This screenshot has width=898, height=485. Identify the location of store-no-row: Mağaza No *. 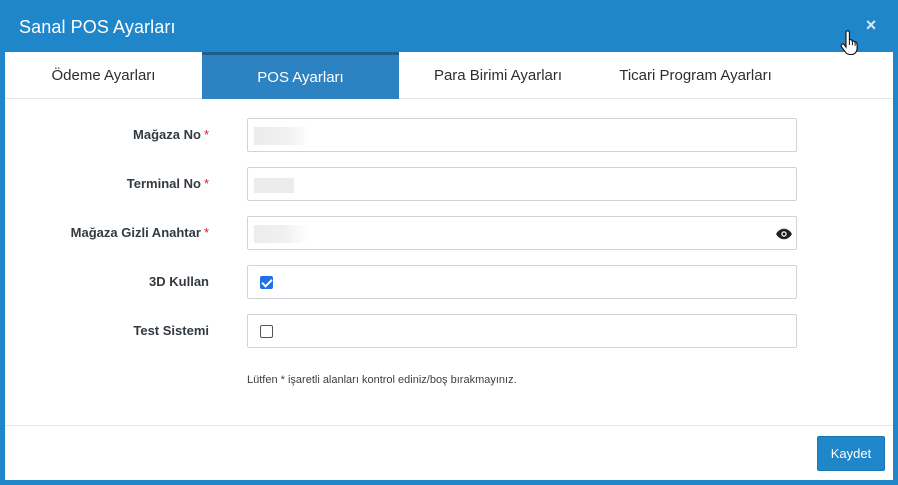
(449, 135).